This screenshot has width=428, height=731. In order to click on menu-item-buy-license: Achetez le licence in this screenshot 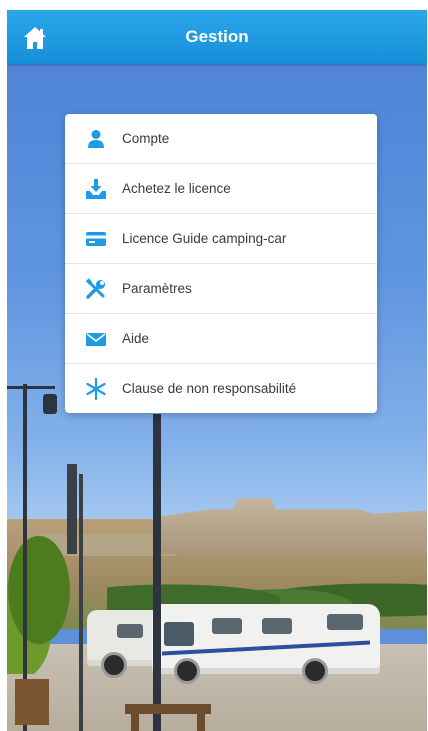, I will do `click(221, 189)`.